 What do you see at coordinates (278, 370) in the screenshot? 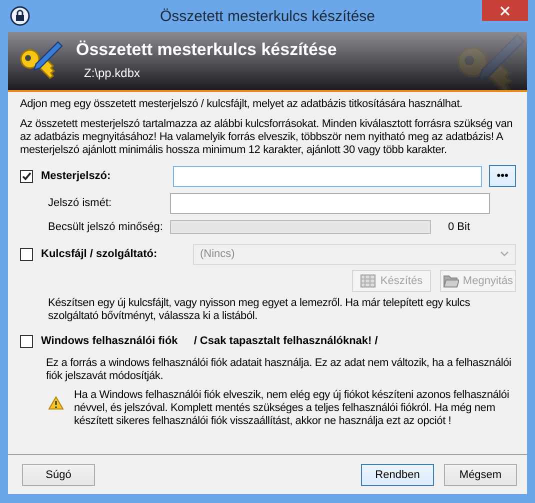
I see `user-account-help-text: Ez a forrás a windows felhasználói fiók adatait használja. Ez az adat nem változik, ha a felhasználói fiók jelszavát módosítják.` at bounding box center [278, 370].